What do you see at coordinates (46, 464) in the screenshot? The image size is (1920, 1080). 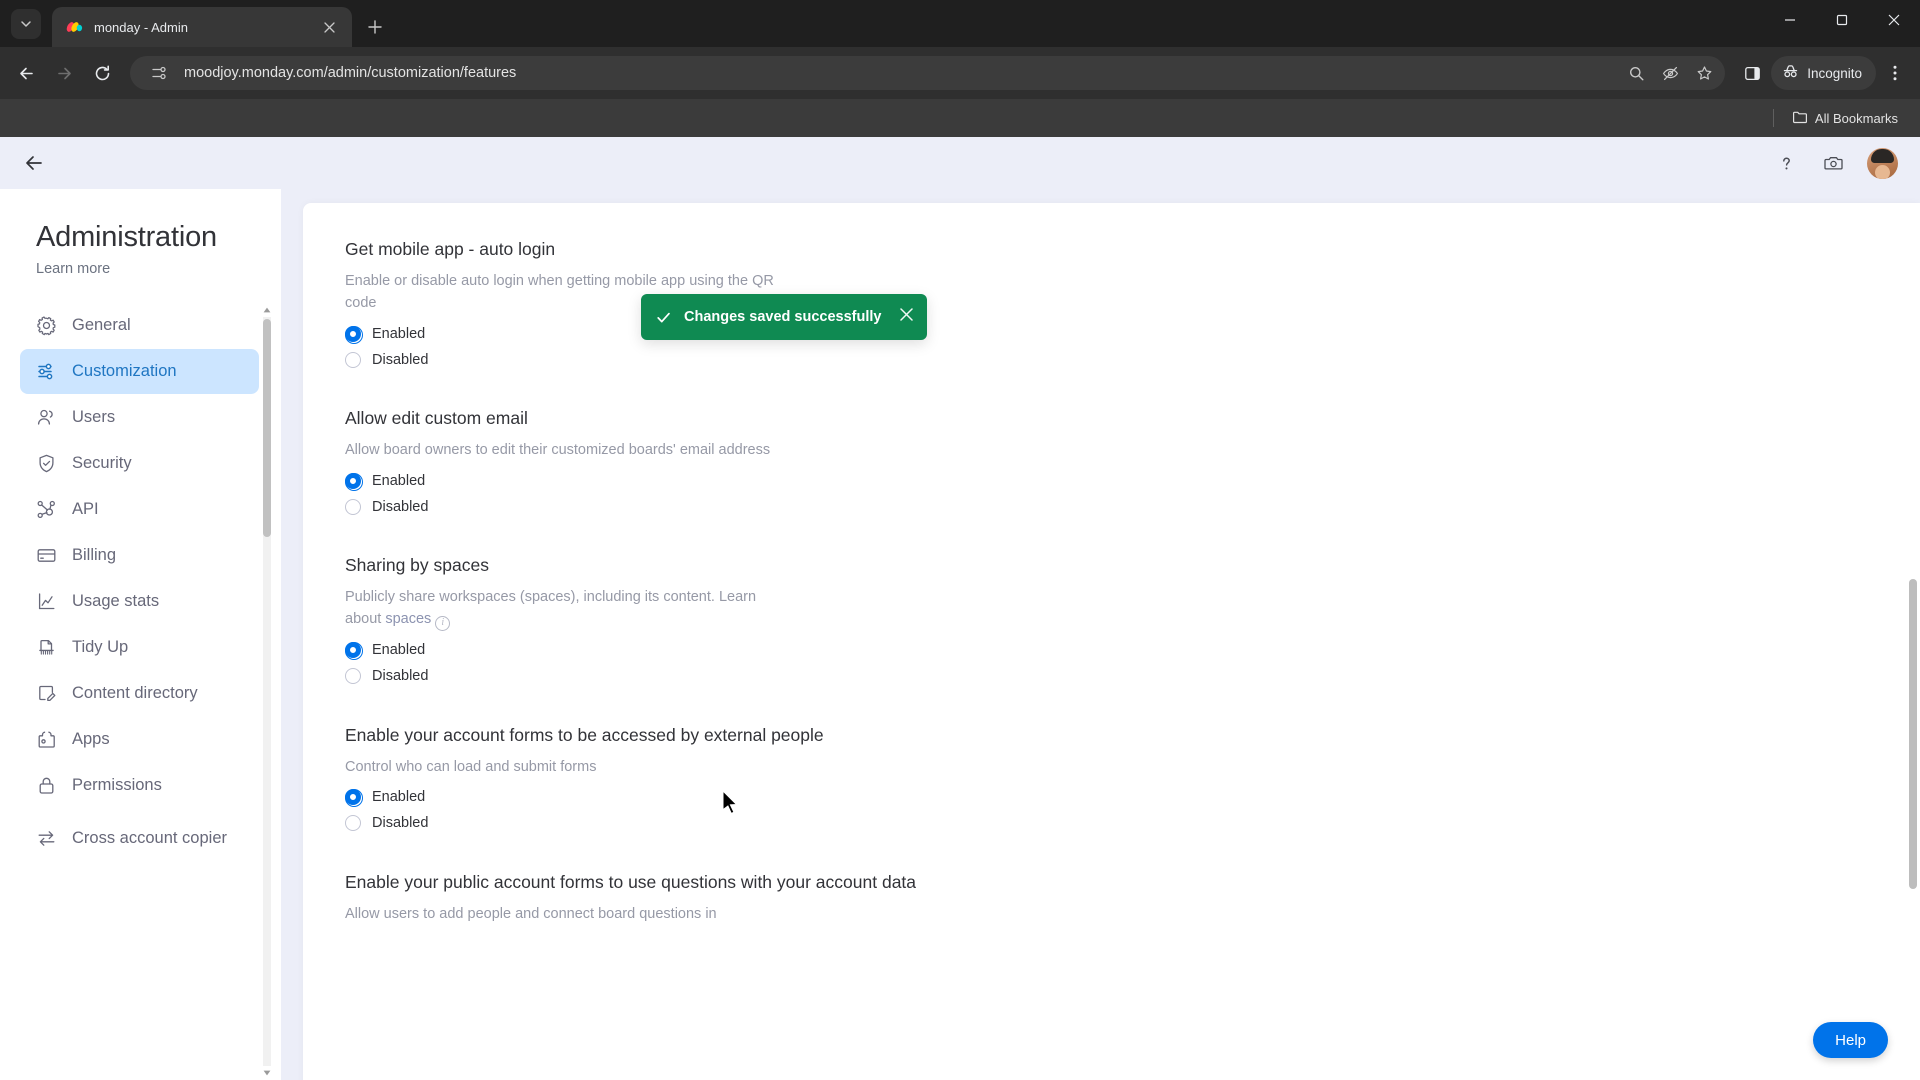 I see `shield-check-icon` at bounding box center [46, 464].